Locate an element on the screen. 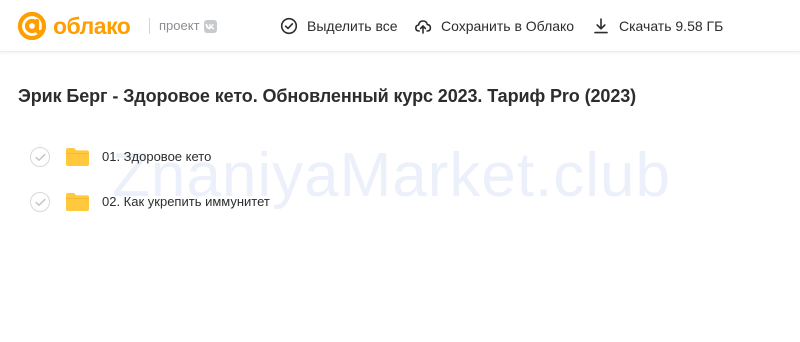 This screenshot has height=342, width=800. list-item: 01. Здоровое кето is located at coordinates (400, 159).